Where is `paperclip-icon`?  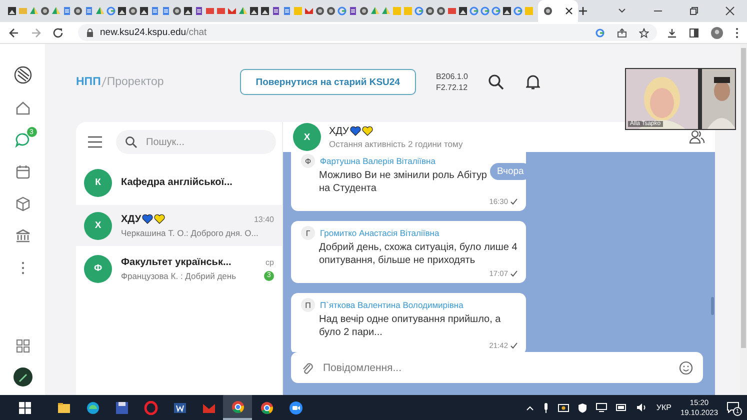
paperclip-icon is located at coordinates (307, 367).